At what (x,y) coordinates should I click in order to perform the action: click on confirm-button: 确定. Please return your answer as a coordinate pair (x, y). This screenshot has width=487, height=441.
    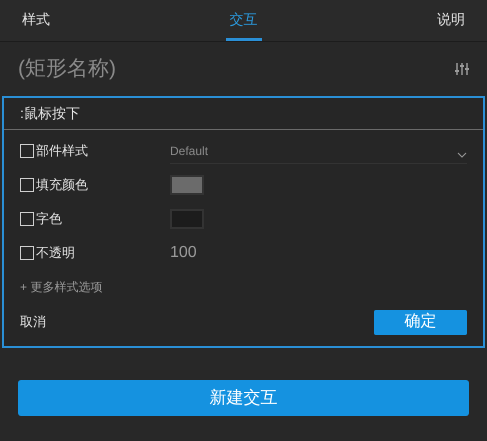
    Looking at the image, I should click on (420, 322).